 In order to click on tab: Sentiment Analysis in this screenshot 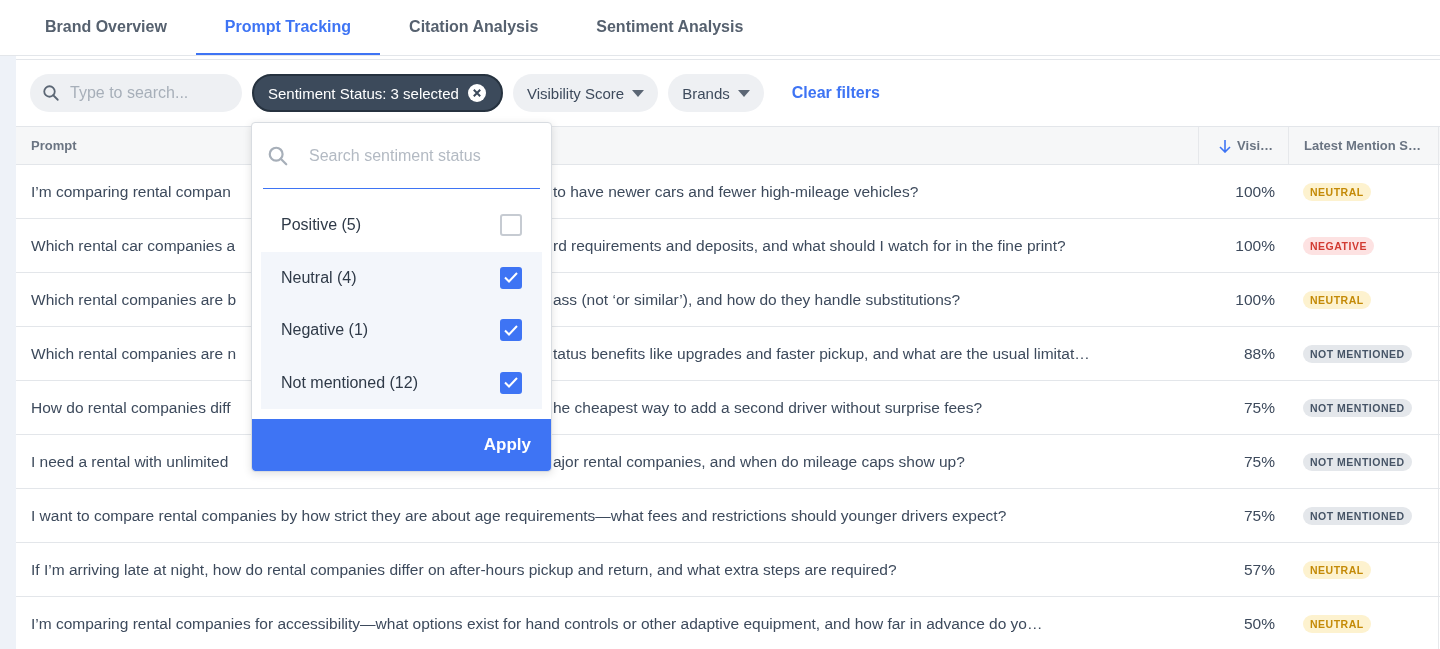, I will do `click(670, 27)`.